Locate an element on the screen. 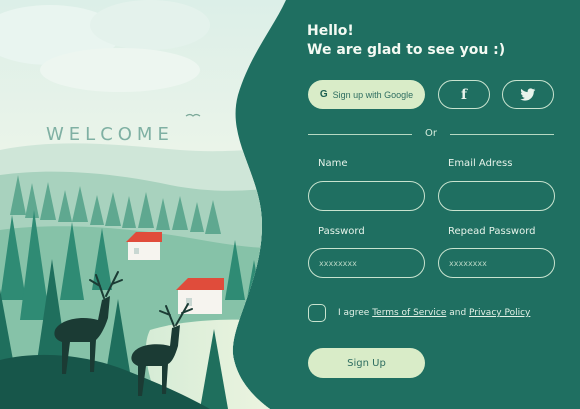 The image size is (580, 409). divider-left is located at coordinates (360, 134).